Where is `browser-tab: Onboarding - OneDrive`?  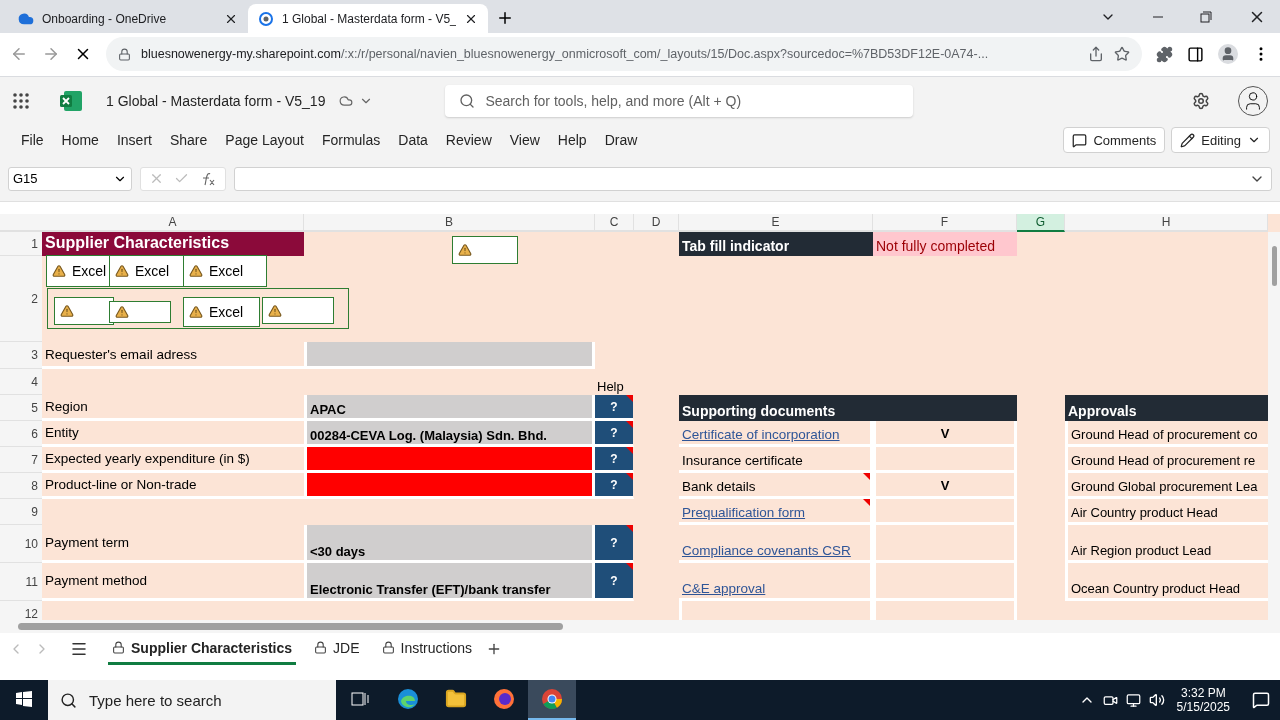 browser-tab: Onboarding - OneDrive is located at coordinates (128, 18).